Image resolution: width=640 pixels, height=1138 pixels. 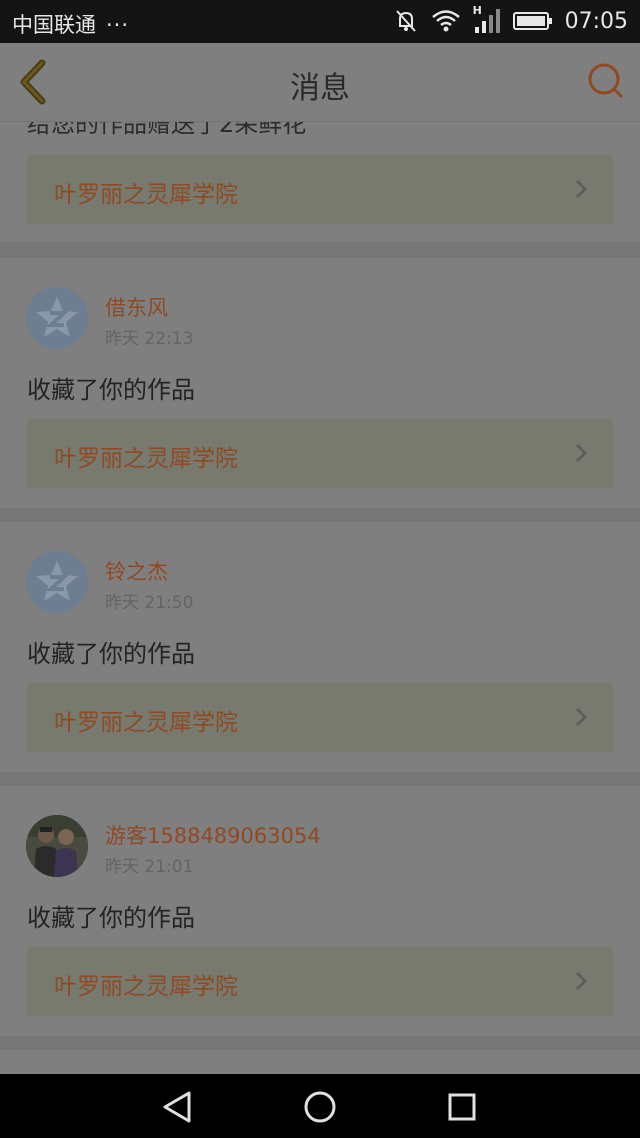 I want to click on search-button, so click(x=606, y=81).